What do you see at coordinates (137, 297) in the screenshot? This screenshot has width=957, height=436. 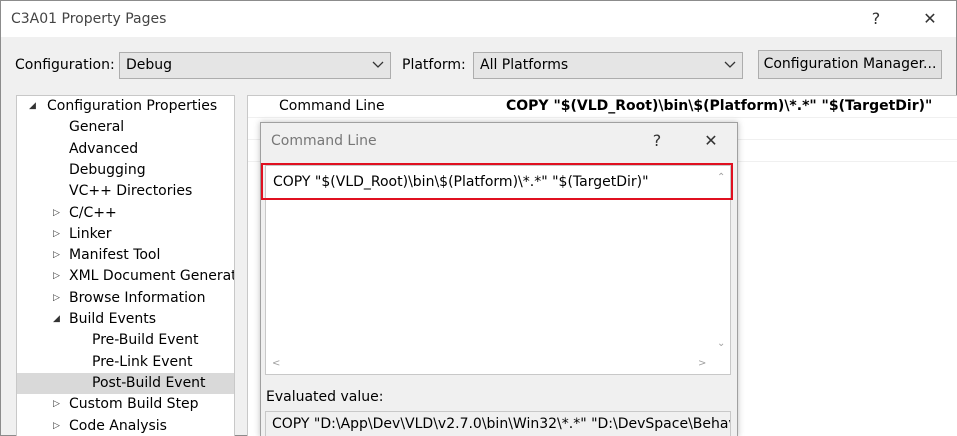 I see `tree-item-label: Browse Information` at bounding box center [137, 297].